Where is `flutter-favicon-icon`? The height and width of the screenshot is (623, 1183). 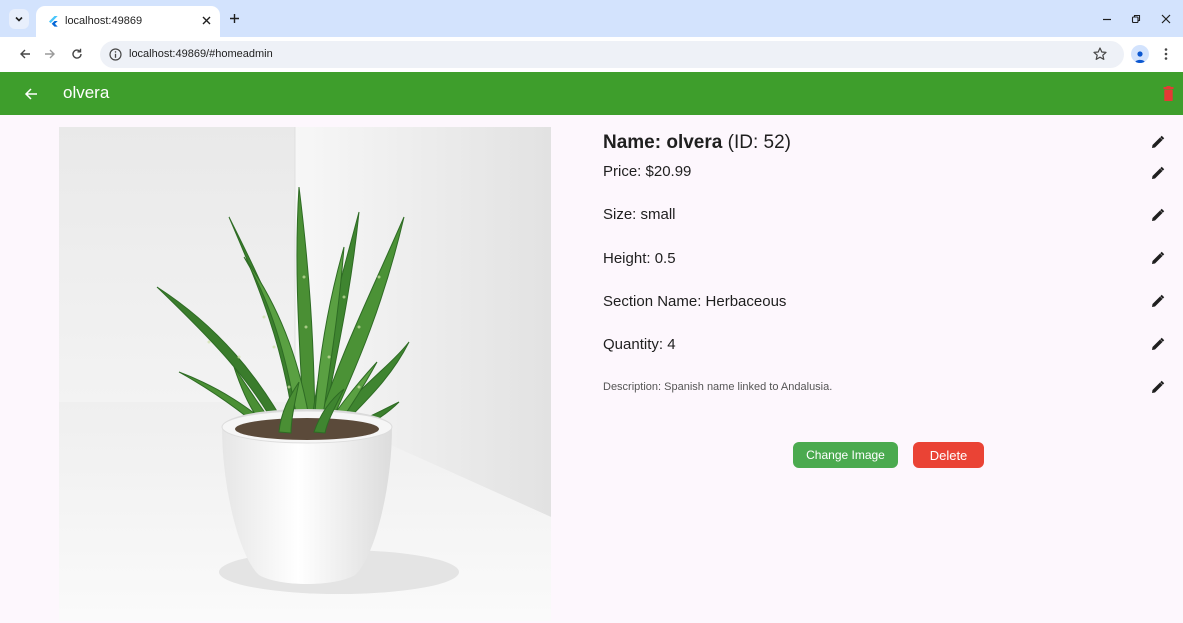 flutter-favicon-icon is located at coordinates (53, 21).